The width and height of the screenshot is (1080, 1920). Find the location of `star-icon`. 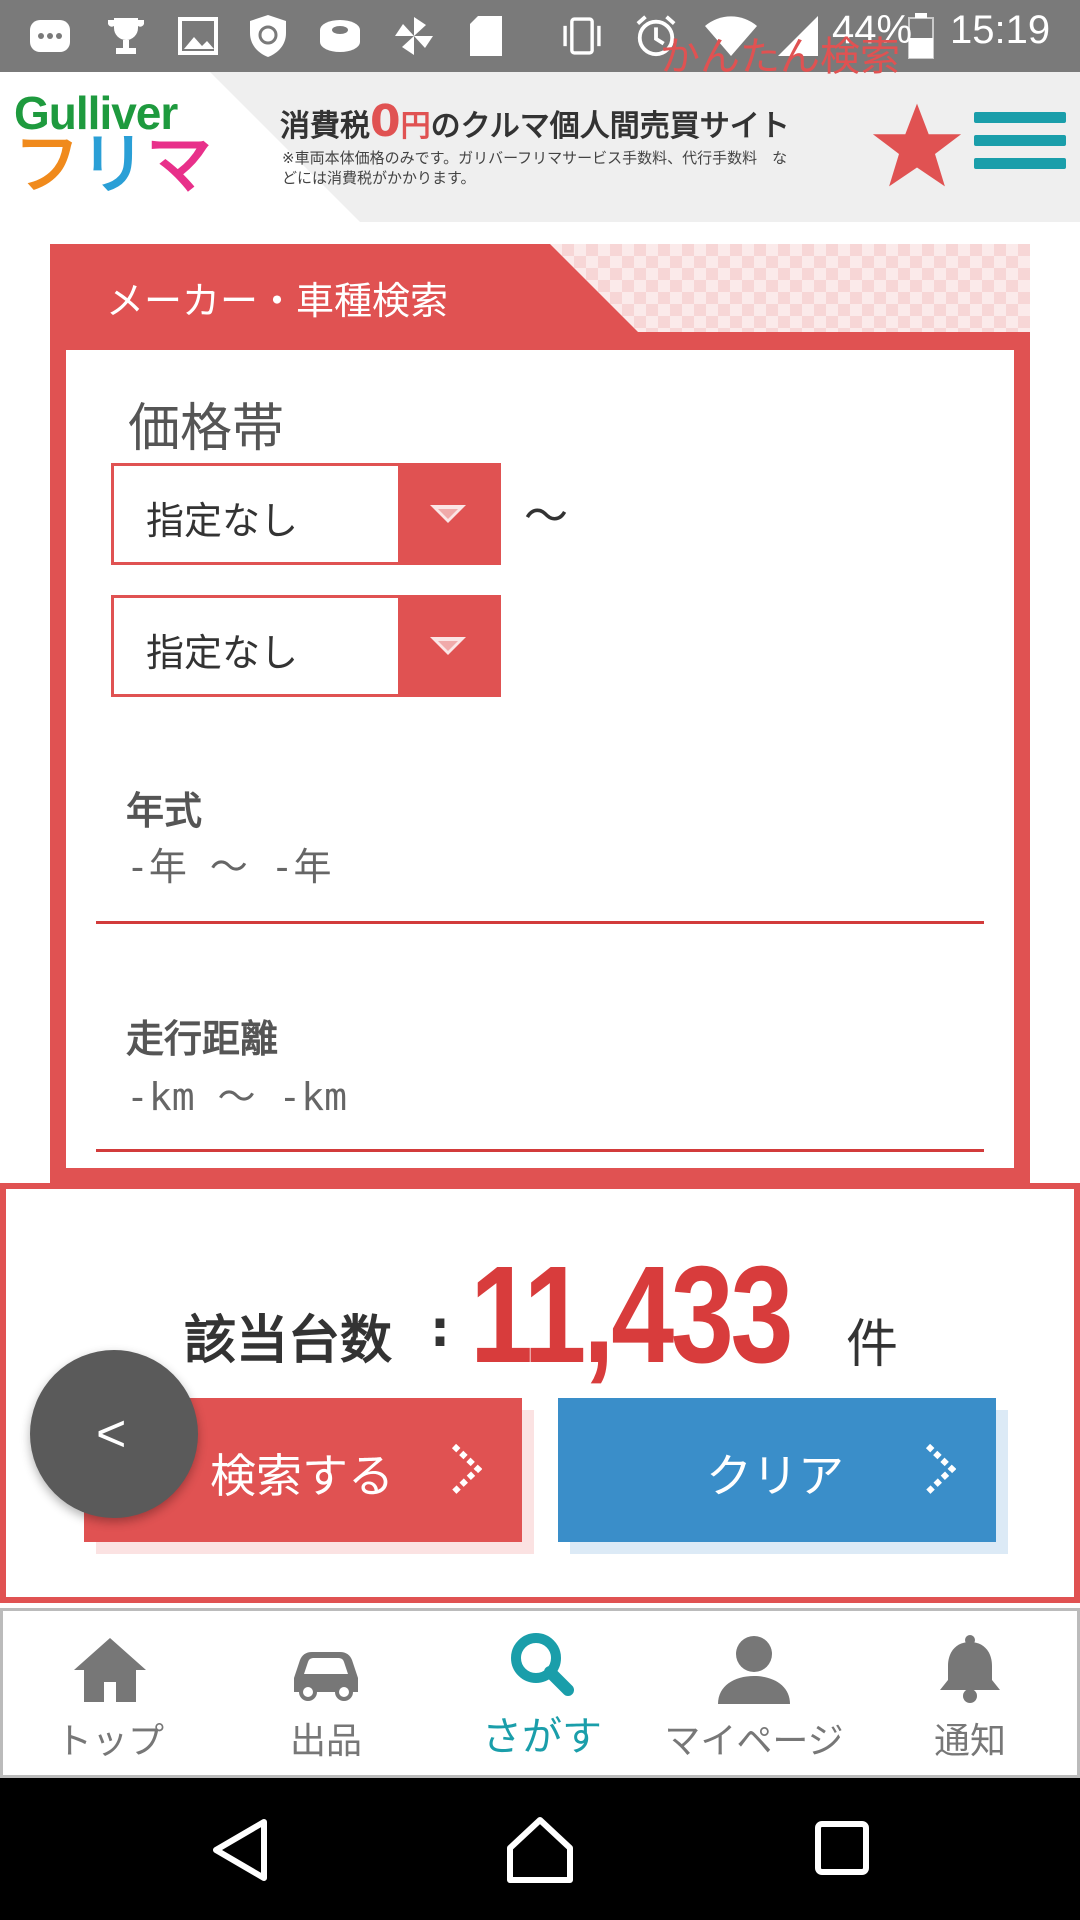

star-icon is located at coordinates (917, 145).